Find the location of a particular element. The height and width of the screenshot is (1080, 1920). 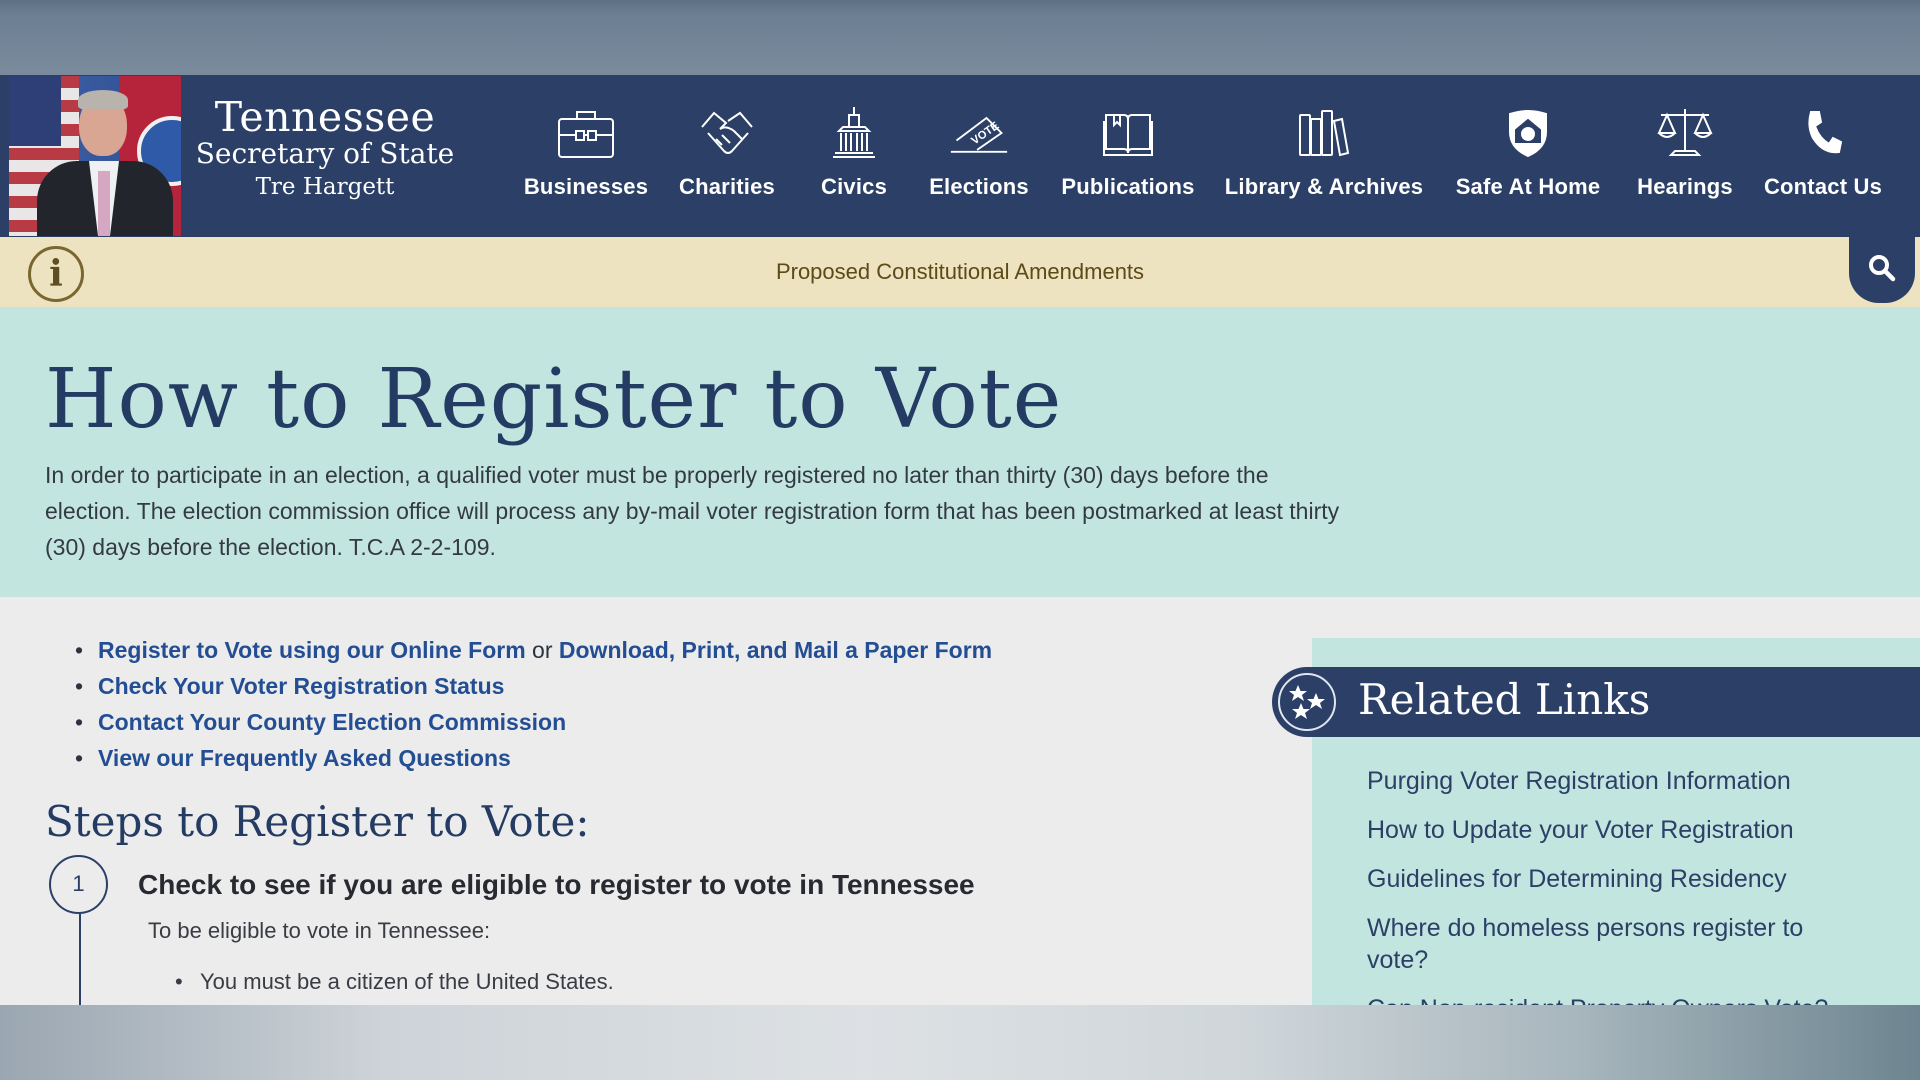

nav-label: Contact Us is located at coordinates (1823, 186).